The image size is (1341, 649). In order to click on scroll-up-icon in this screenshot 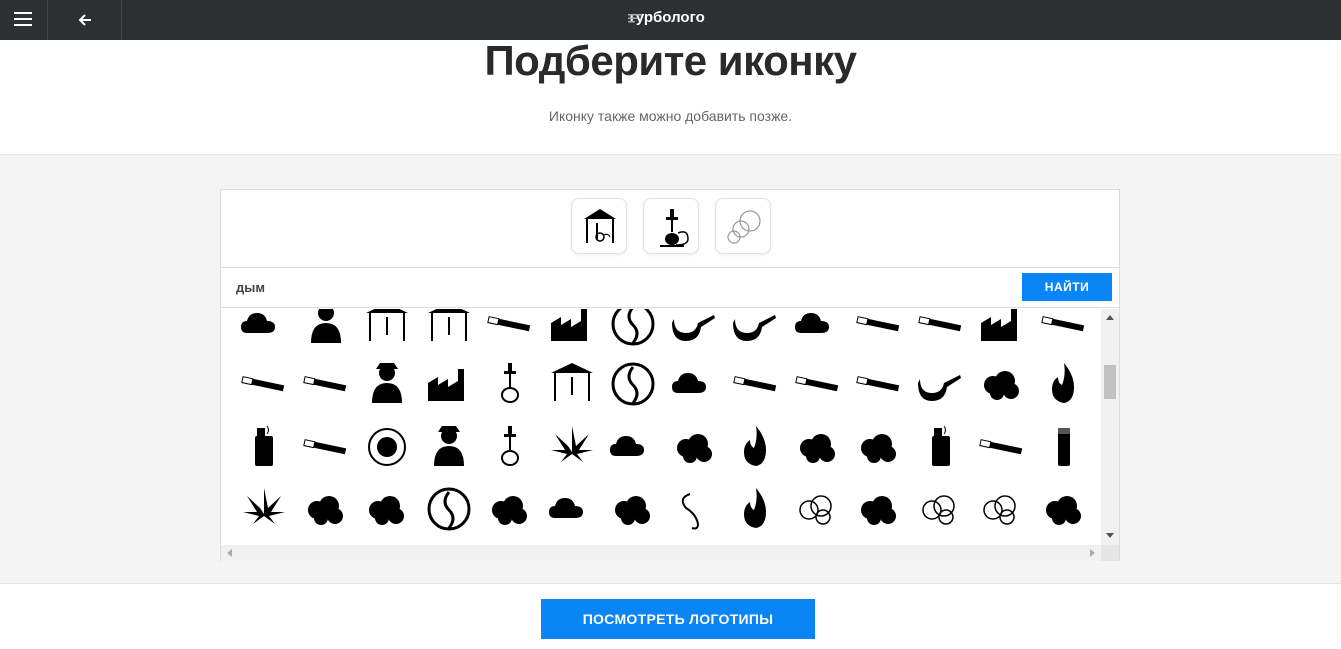, I will do `click(1110, 317)`.